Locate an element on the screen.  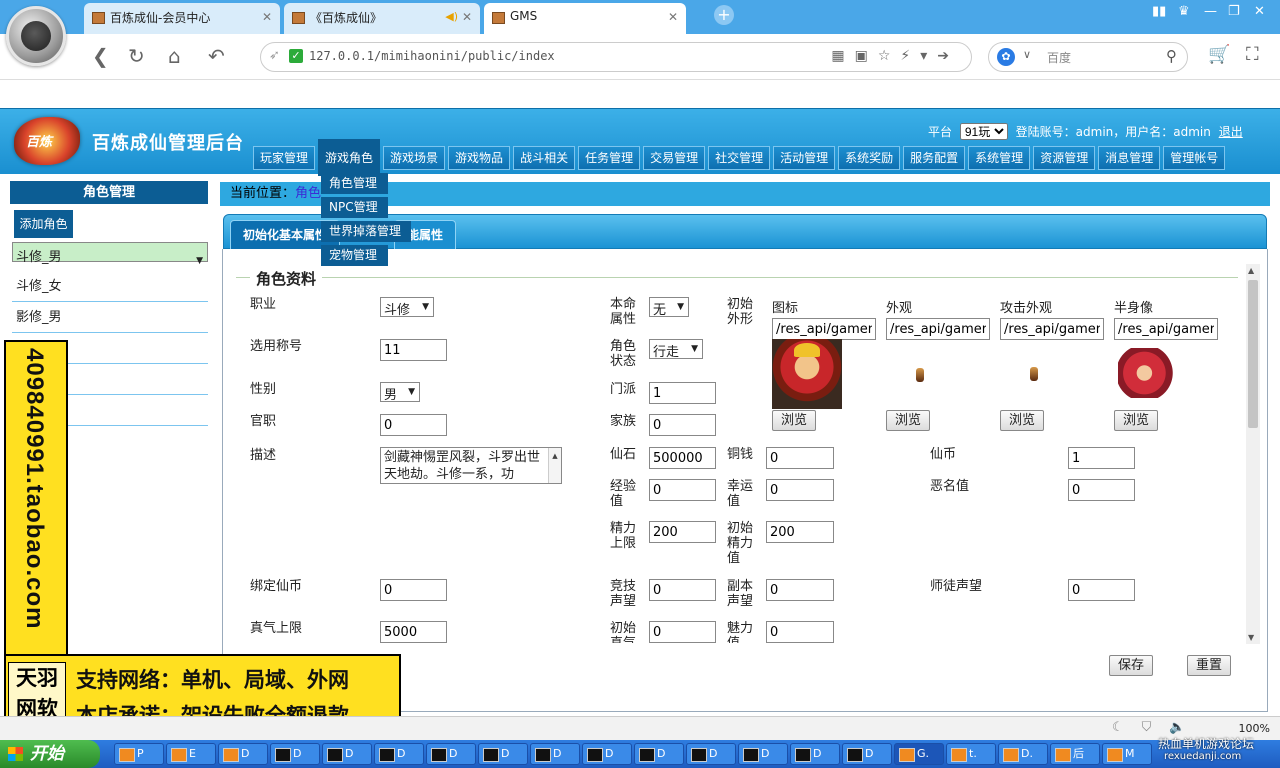
browse-look-button: 浏览 is located at coordinates (908, 420).